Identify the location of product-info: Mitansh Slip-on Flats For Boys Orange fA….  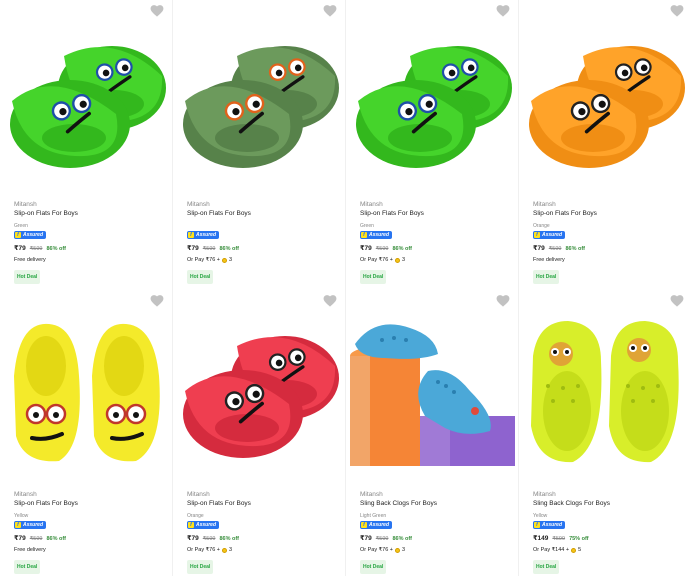
(264, 532).